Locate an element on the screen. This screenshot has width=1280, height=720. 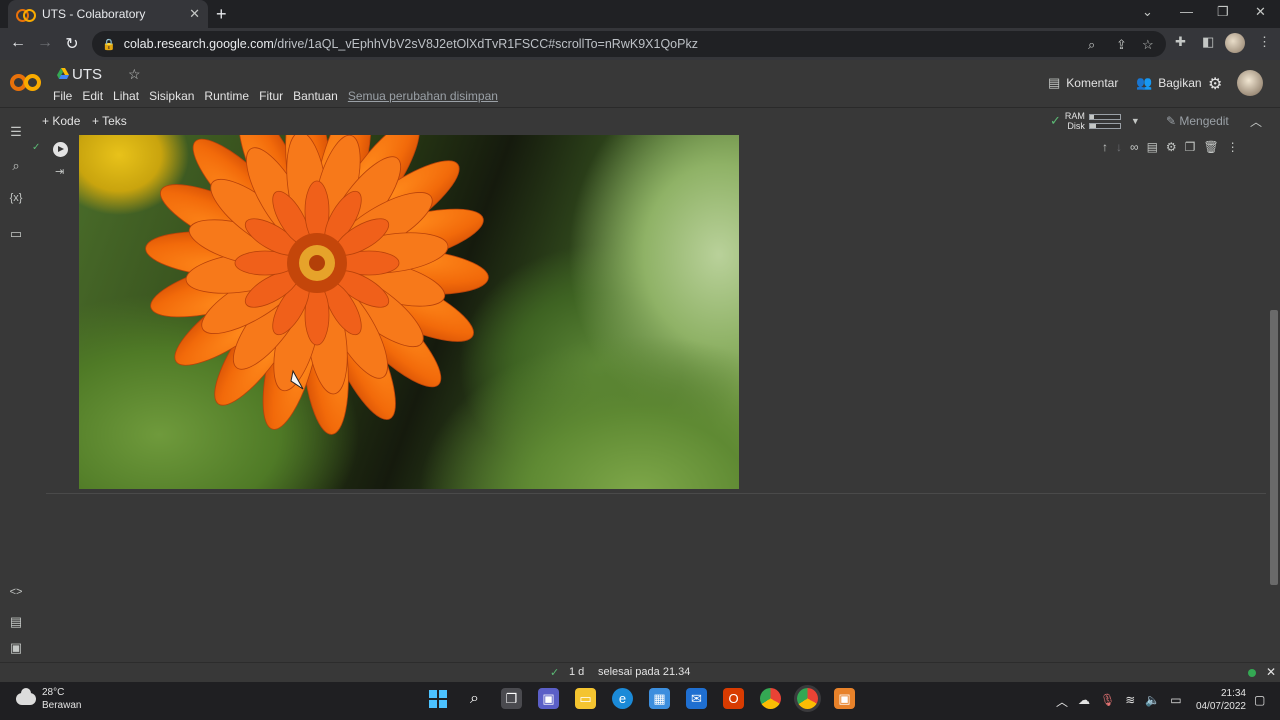
editing-mode-button: ✎ Mengedit is located at coordinates (1197, 121).